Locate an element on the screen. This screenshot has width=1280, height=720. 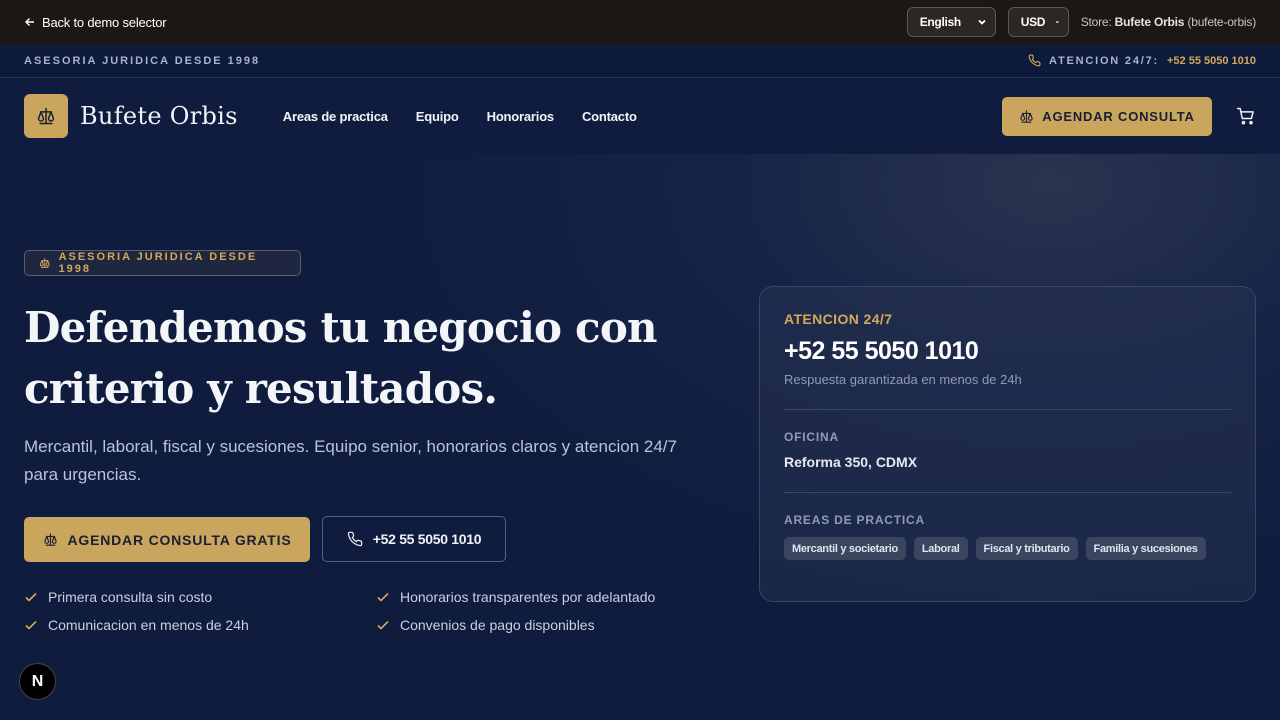
office-label: OFICINA is located at coordinates (811, 437).